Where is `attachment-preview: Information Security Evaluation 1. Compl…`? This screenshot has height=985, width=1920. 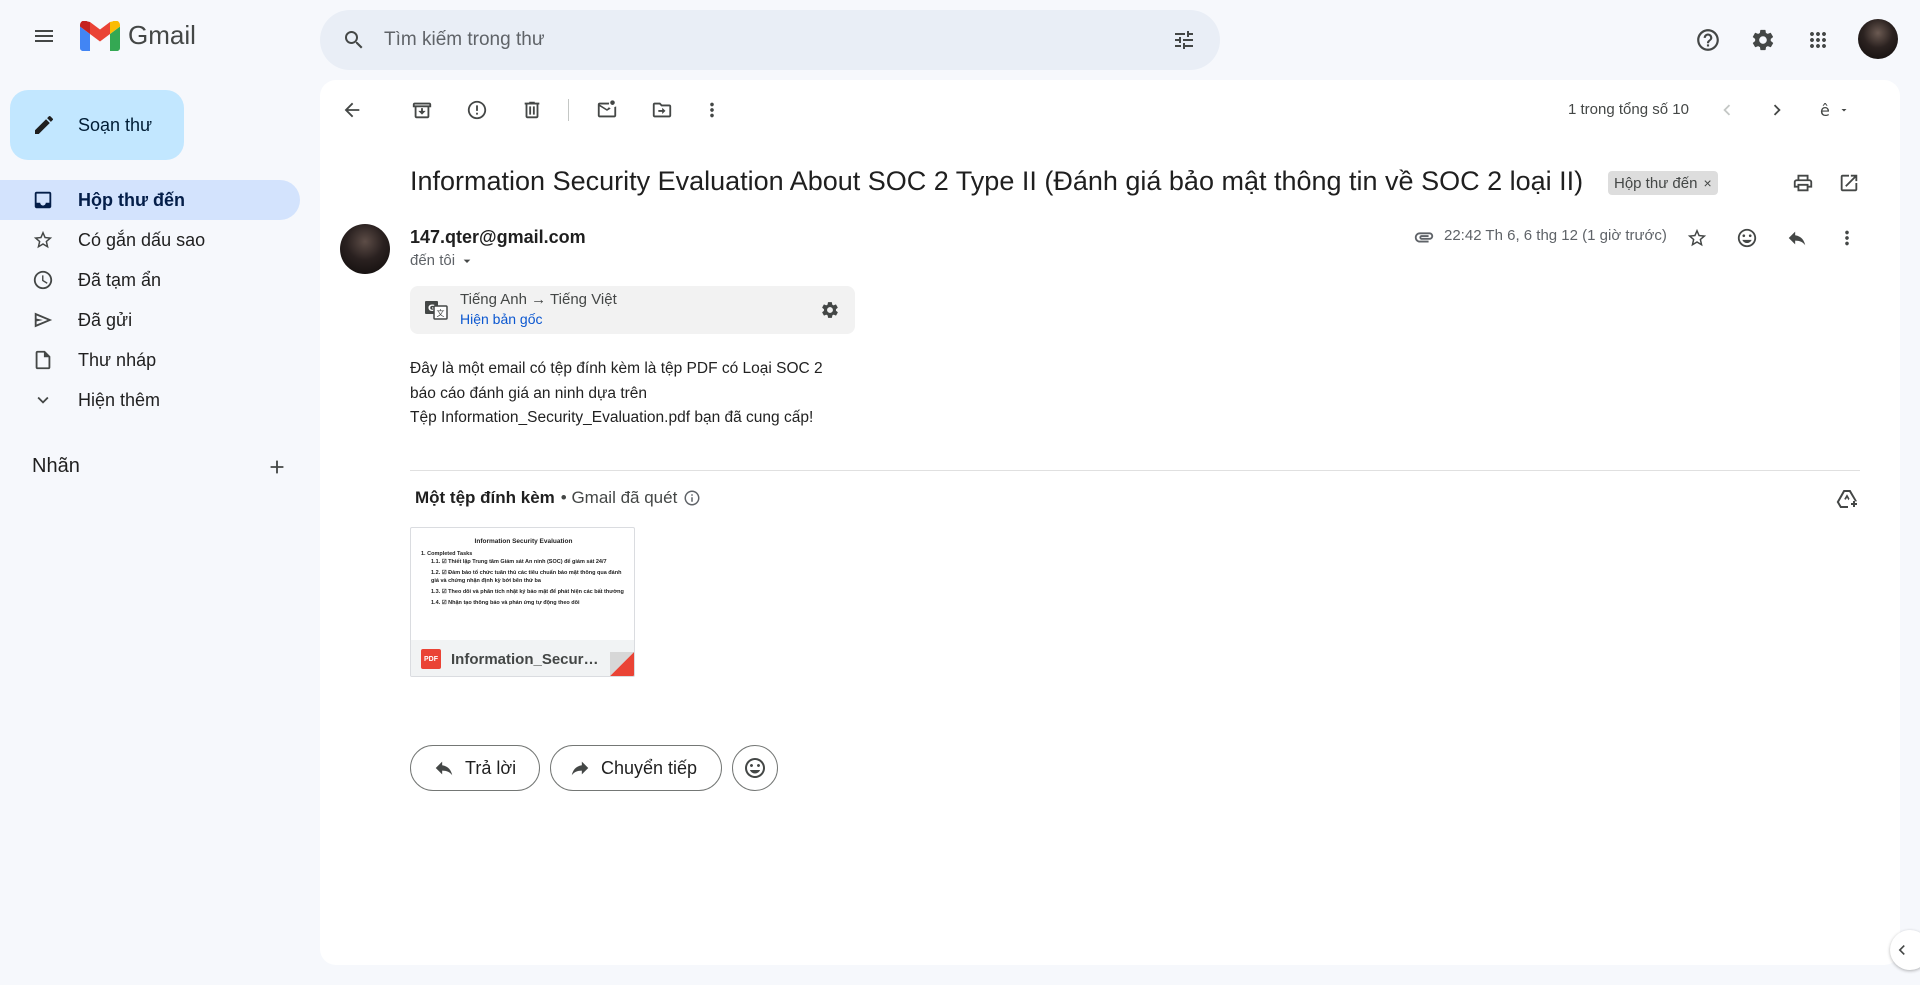 attachment-preview: Information Security Evaluation 1. Compl… is located at coordinates (522, 584).